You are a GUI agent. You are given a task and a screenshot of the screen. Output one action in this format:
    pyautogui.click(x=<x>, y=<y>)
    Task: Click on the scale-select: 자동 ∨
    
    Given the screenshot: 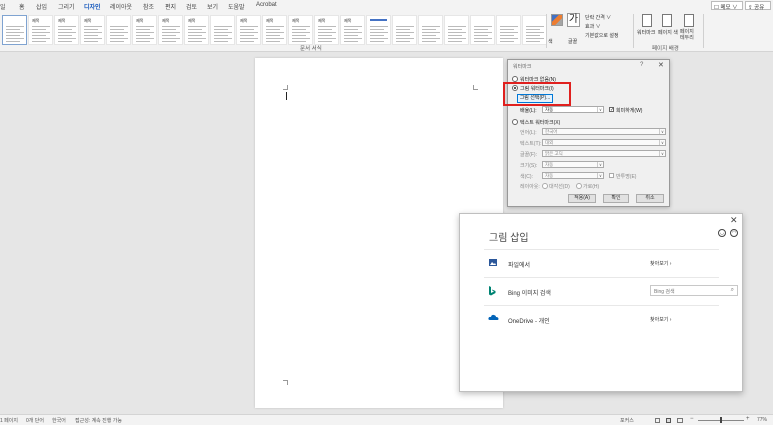 What is the action you would take?
    pyautogui.click(x=573, y=109)
    